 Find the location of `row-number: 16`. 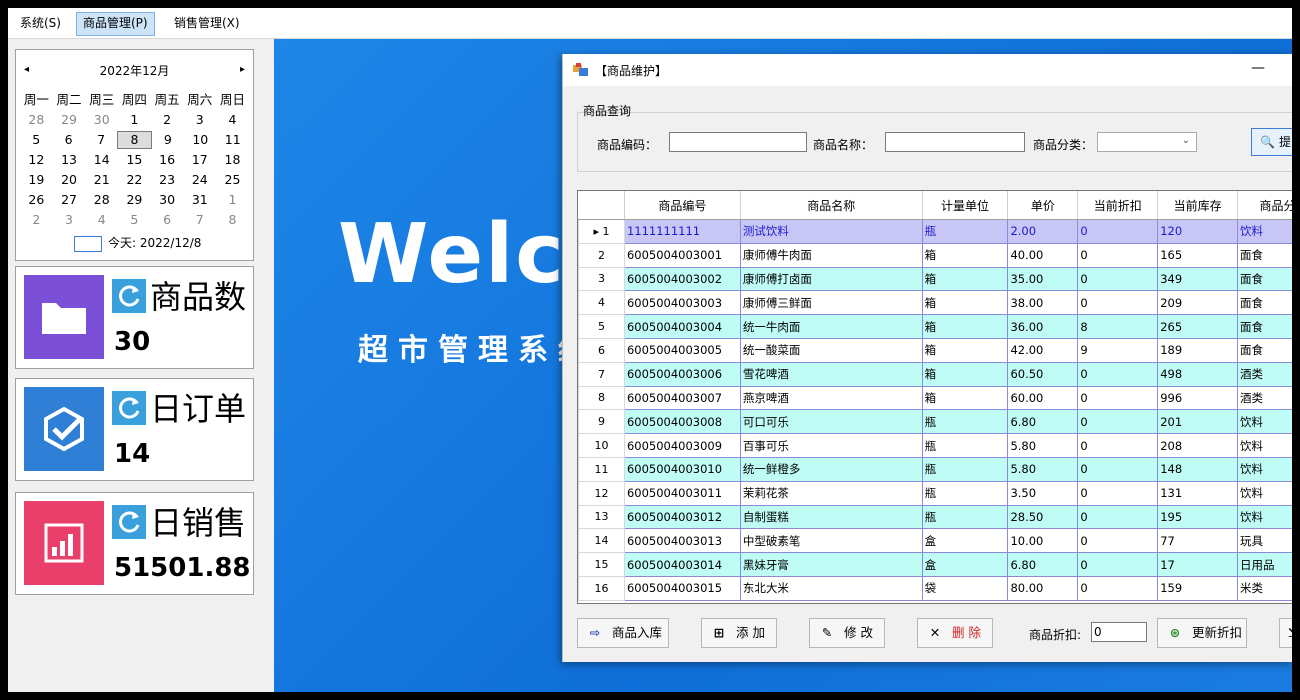

row-number: 16 is located at coordinates (601, 588).